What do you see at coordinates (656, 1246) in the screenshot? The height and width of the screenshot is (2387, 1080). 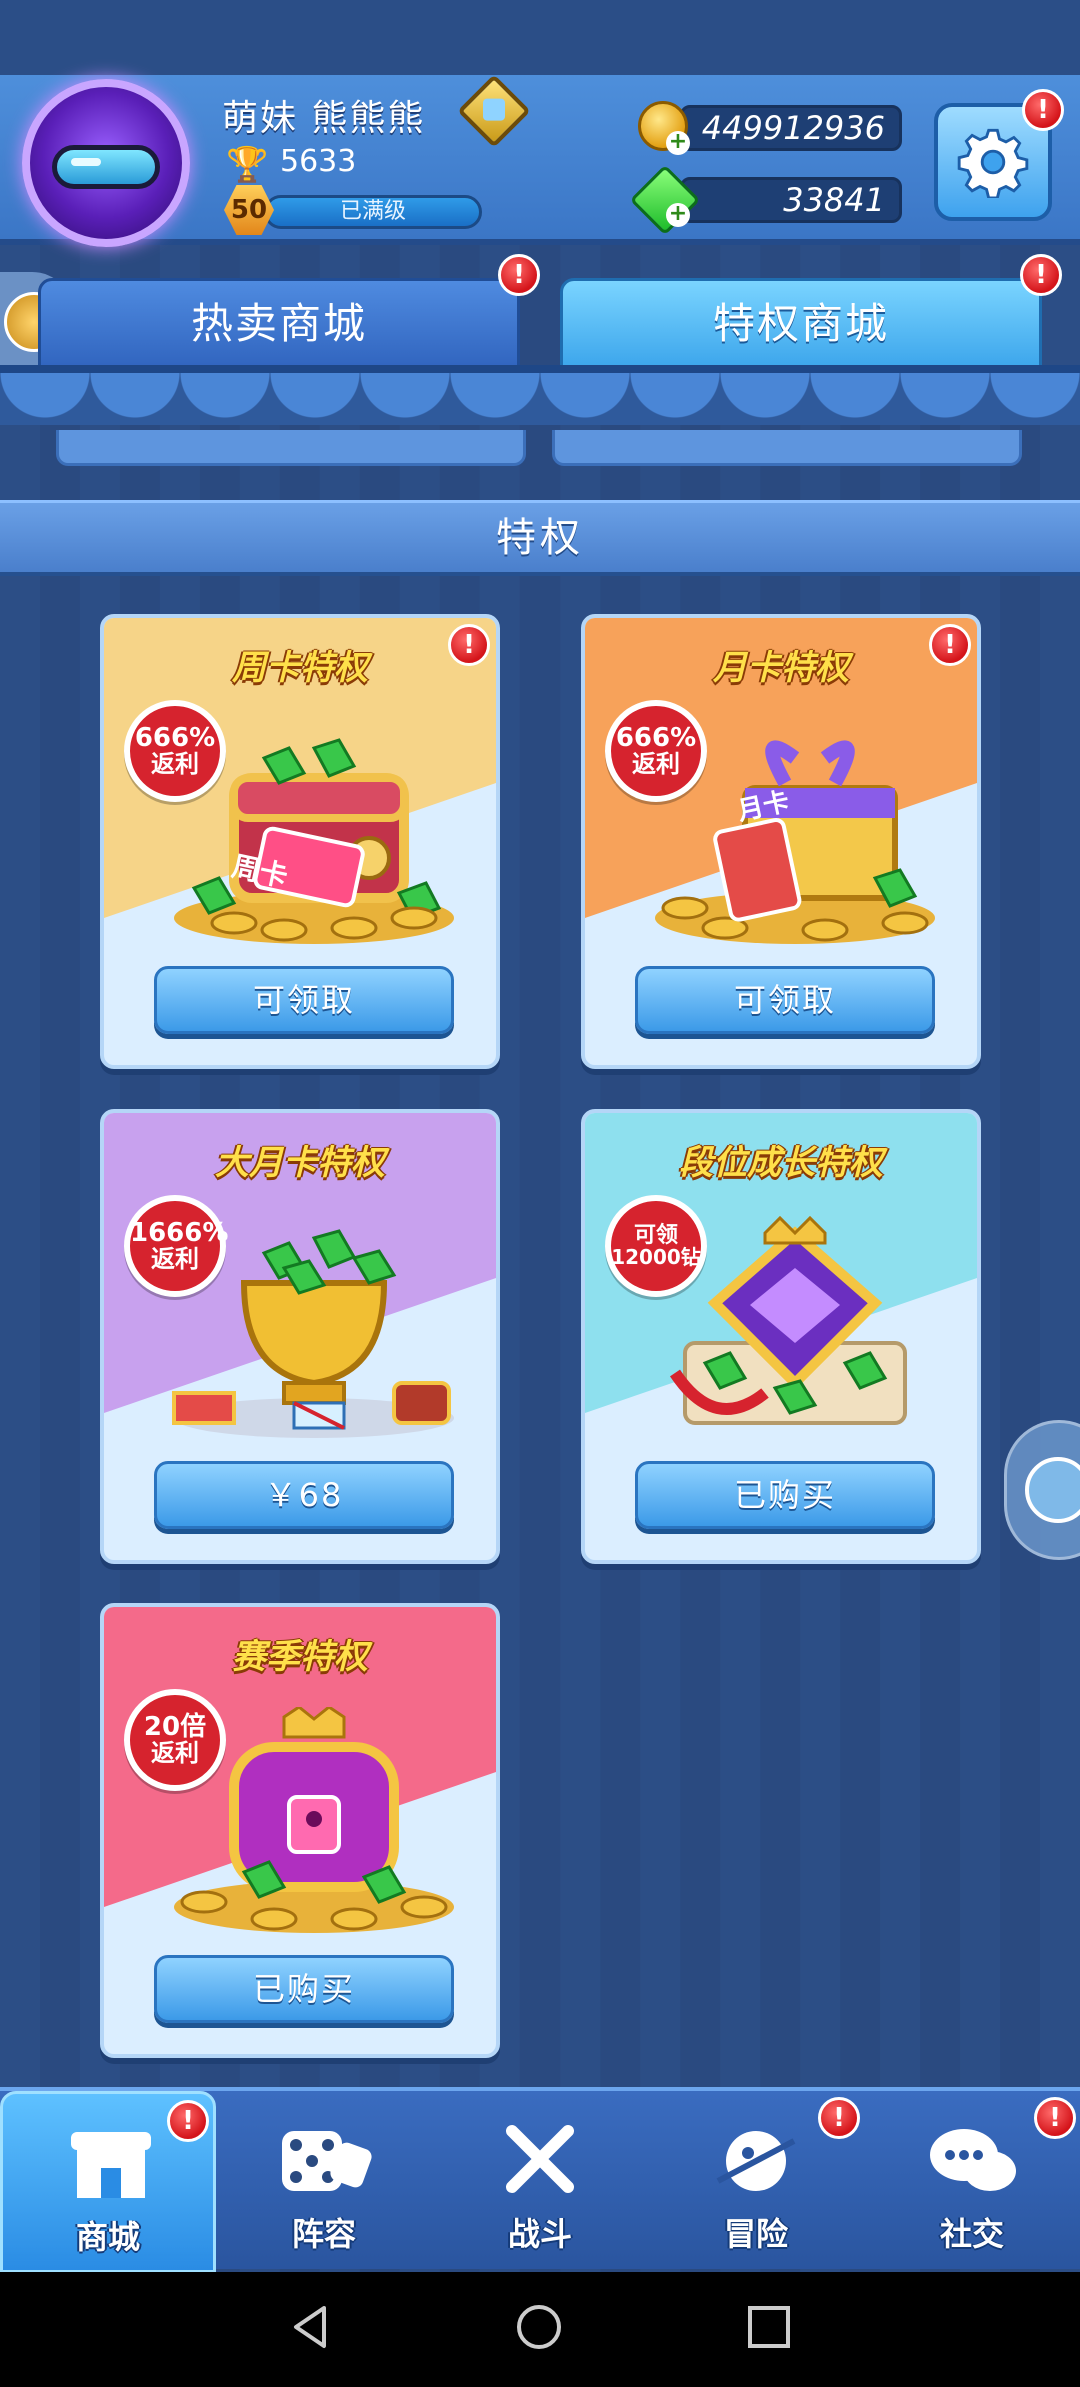 I see `gem-reward-badge: 可领 12000钻` at bounding box center [656, 1246].